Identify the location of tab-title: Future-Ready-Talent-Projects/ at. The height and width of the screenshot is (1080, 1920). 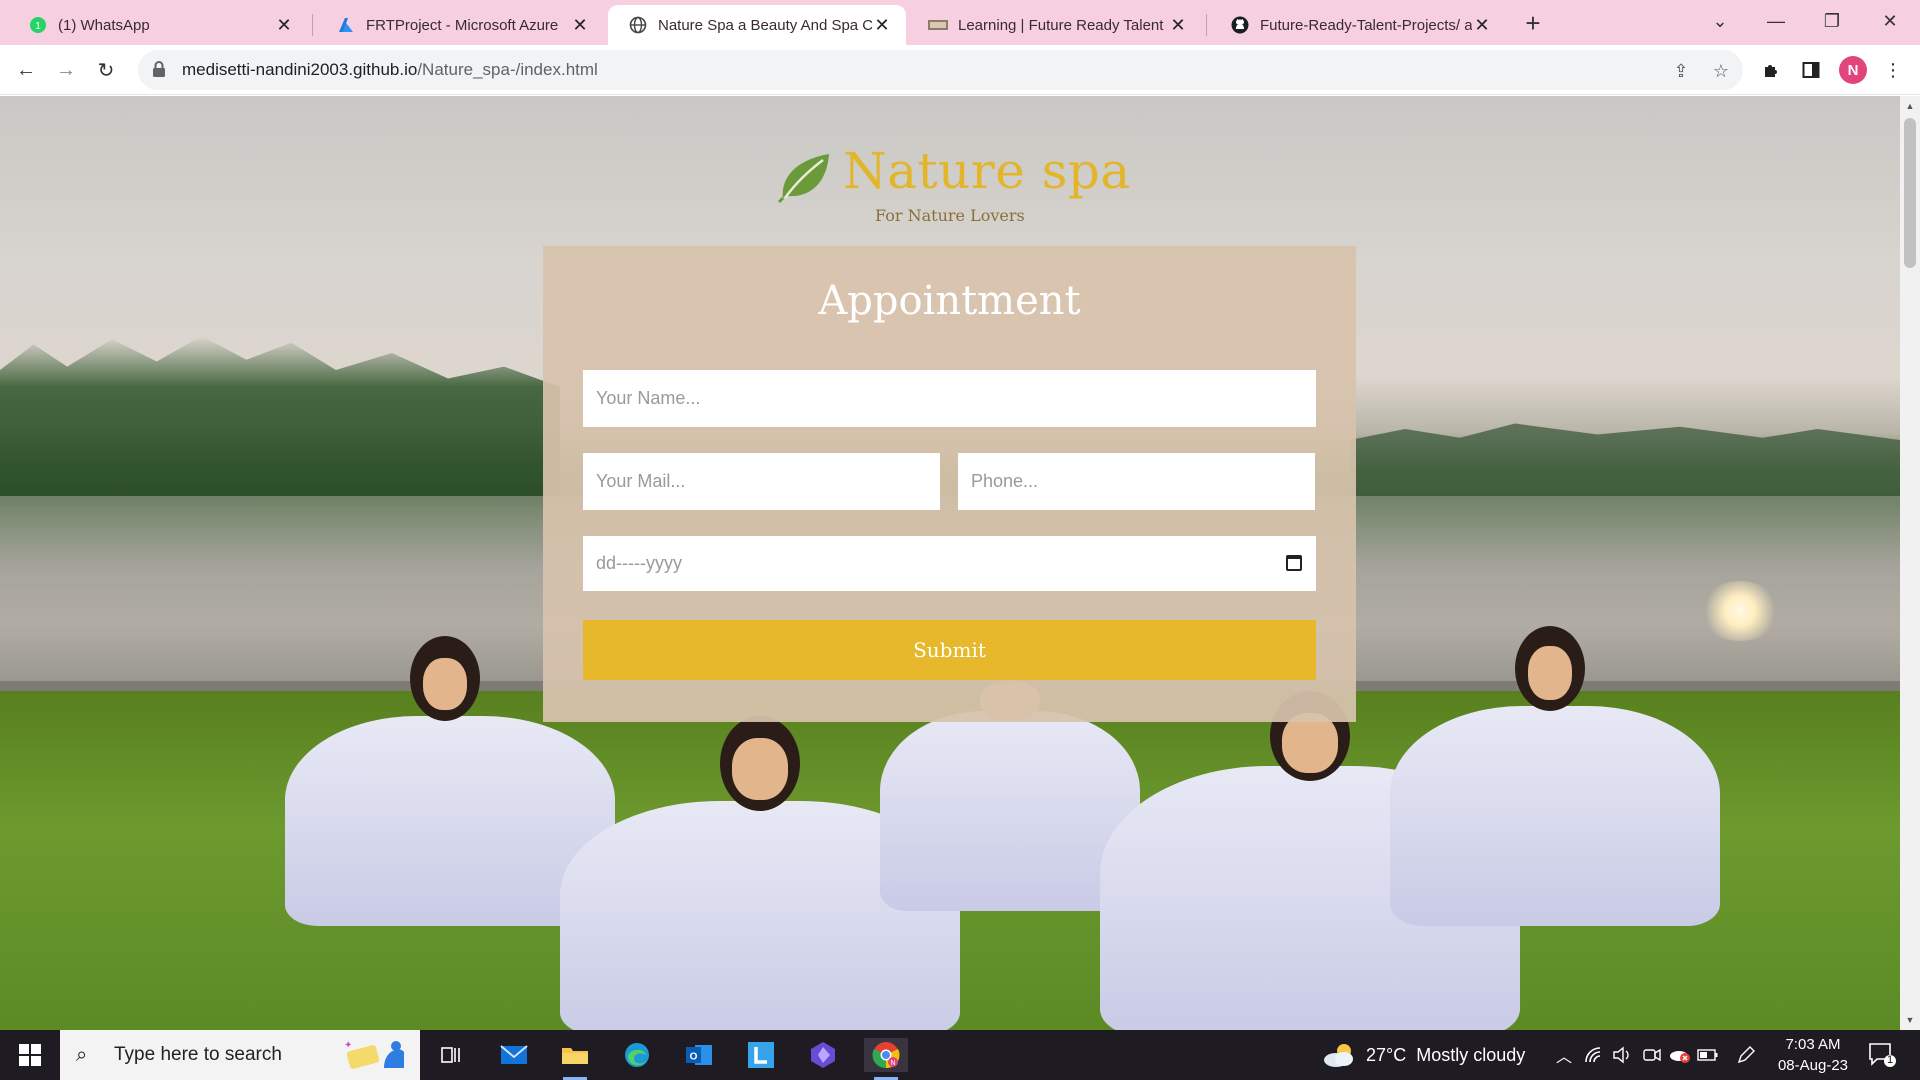
(1366, 25).